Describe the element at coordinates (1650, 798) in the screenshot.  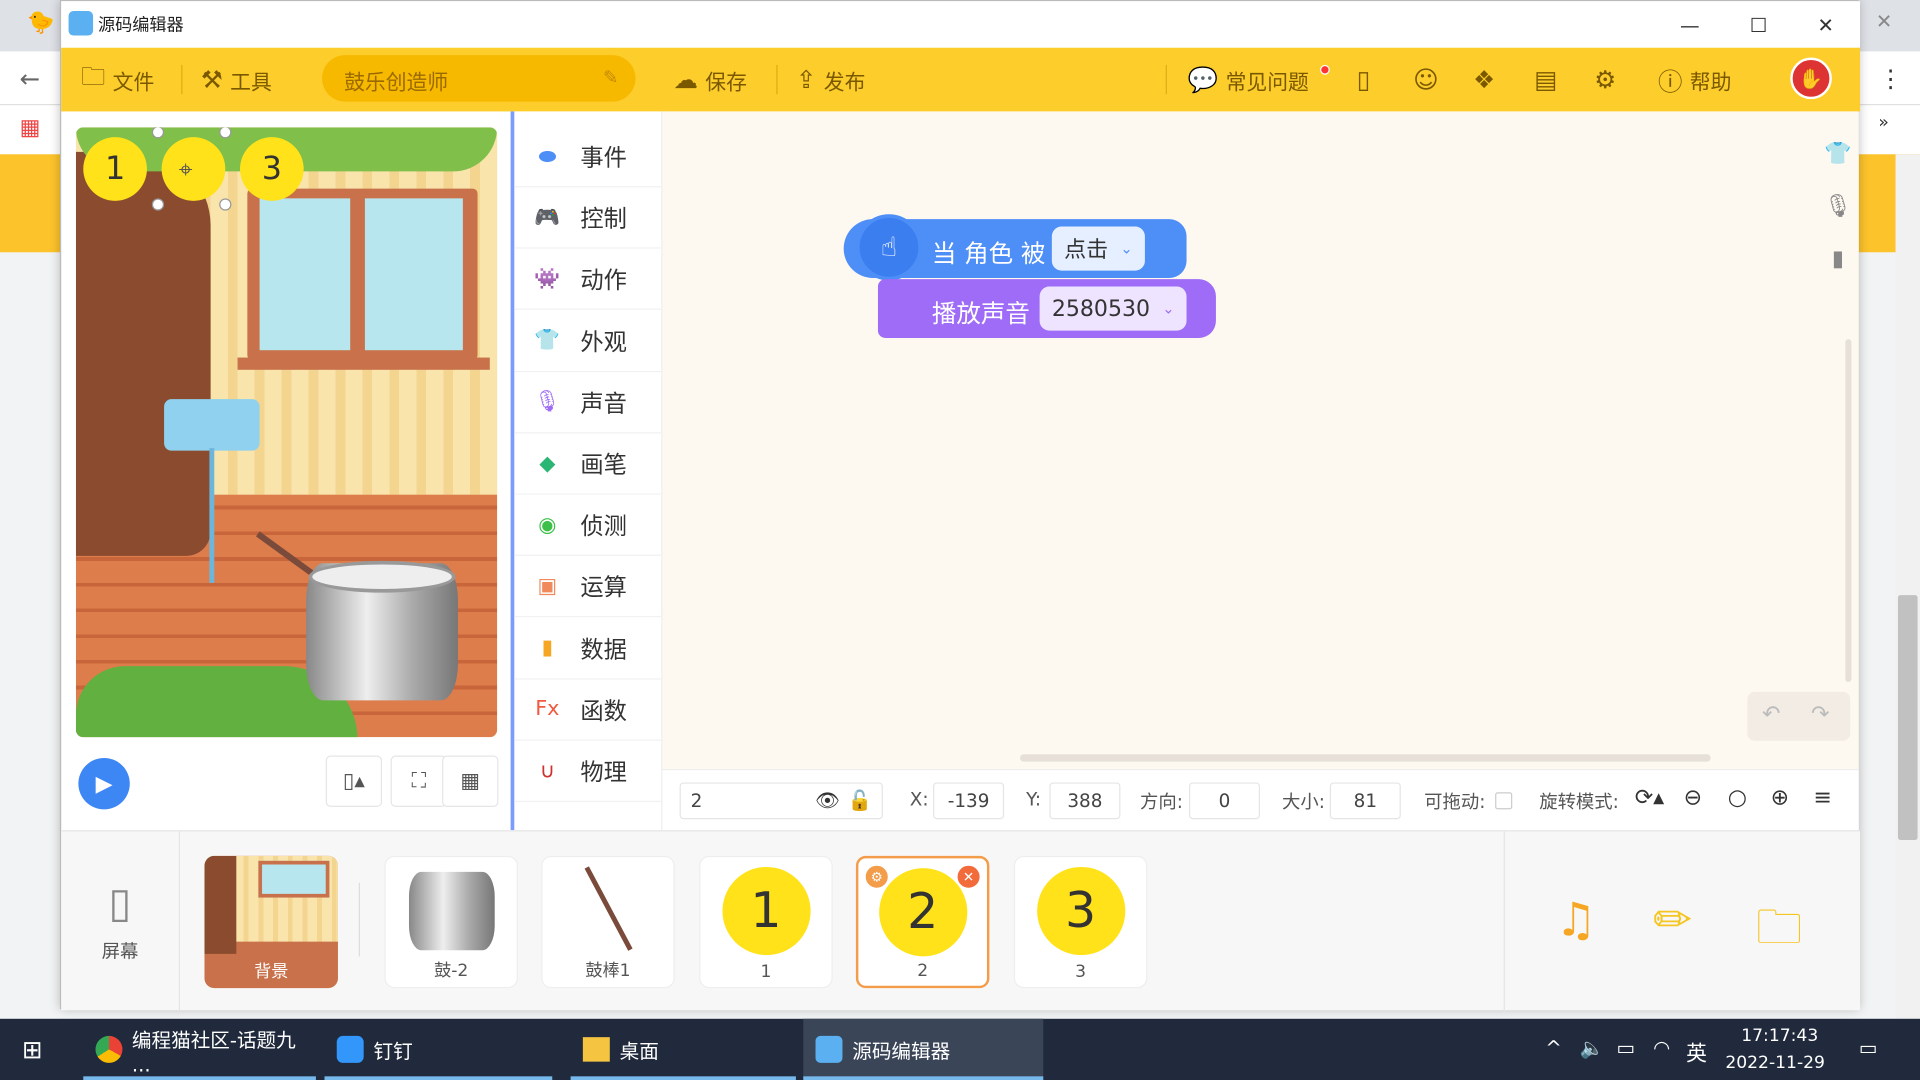
I see `rotate-icon: ⟳▴` at that location.